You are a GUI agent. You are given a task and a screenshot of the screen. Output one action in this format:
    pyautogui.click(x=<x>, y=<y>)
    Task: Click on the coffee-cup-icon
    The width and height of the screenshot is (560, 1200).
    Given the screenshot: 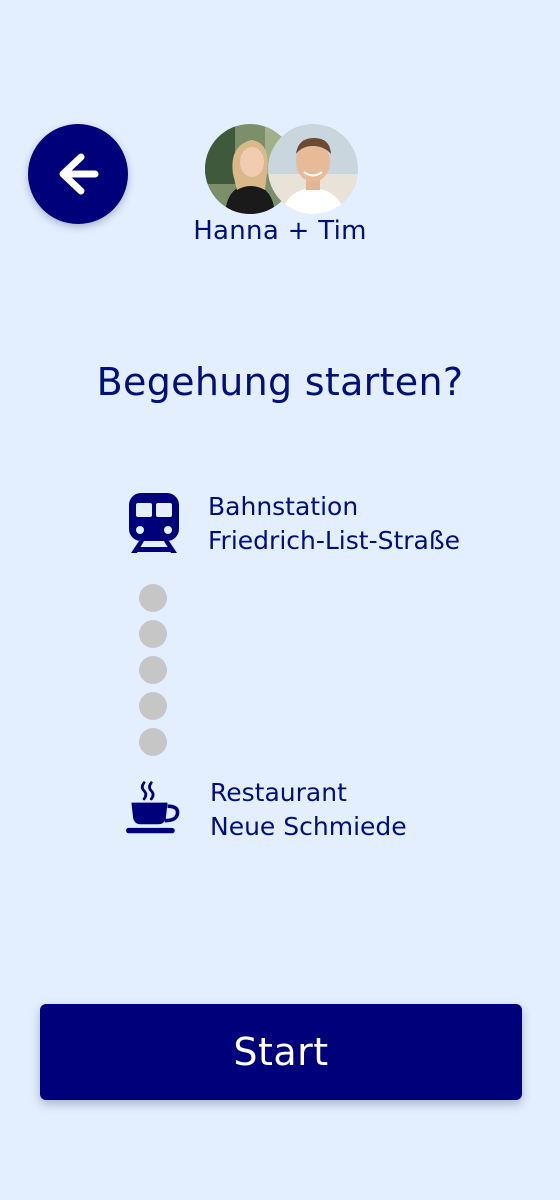 What is the action you would take?
    pyautogui.click(x=154, y=808)
    